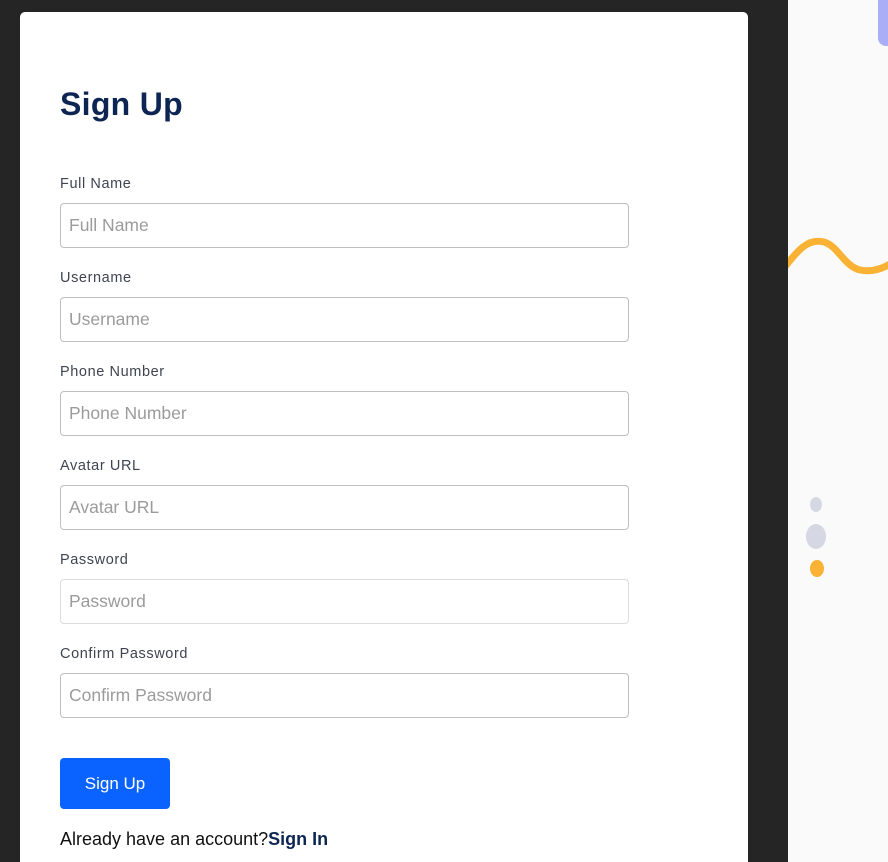  What do you see at coordinates (344, 319) in the screenshot?
I see `username-input` at bounding box center [344, 319].